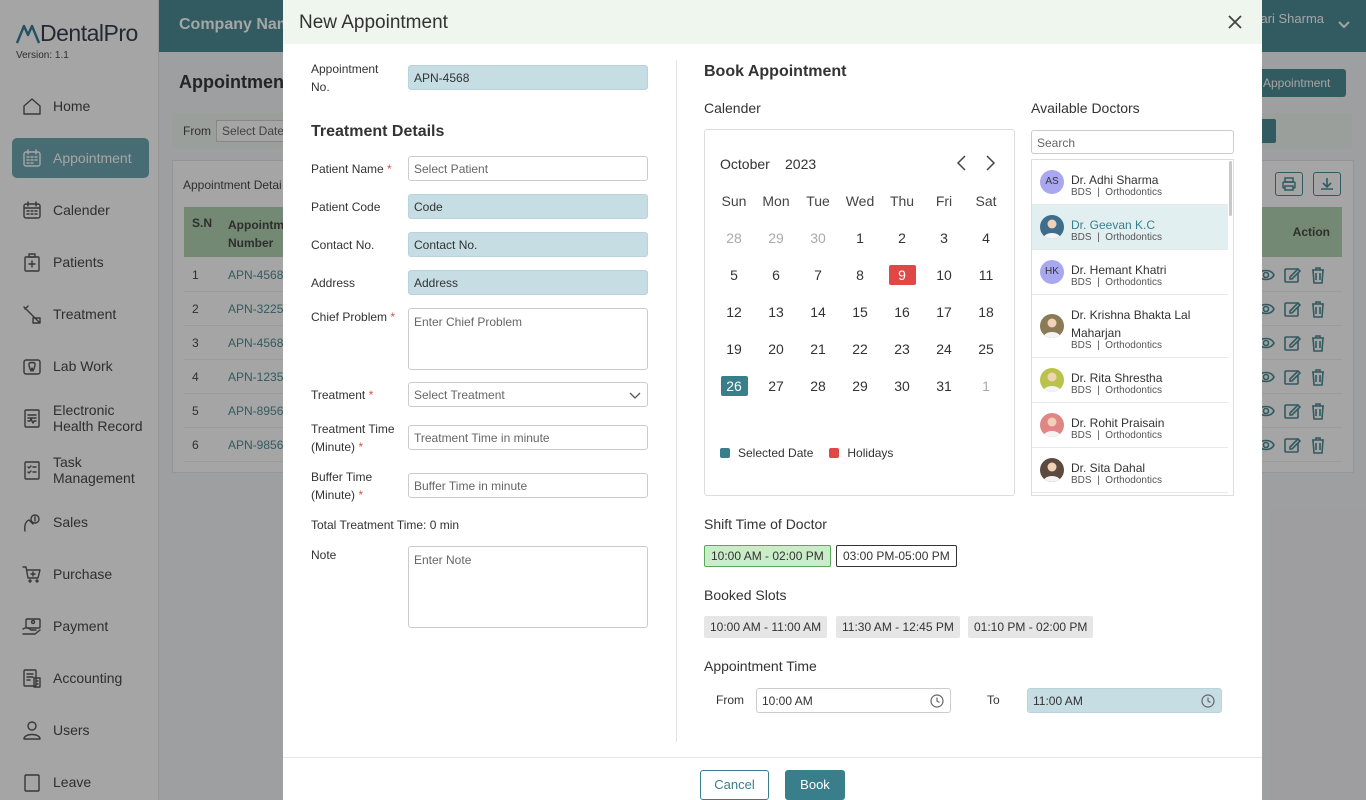 This screenshot has width=1366, height=800. Describe the element at coordinates (324, 555) in the screenshot. I see `note-label: Note` at that location.